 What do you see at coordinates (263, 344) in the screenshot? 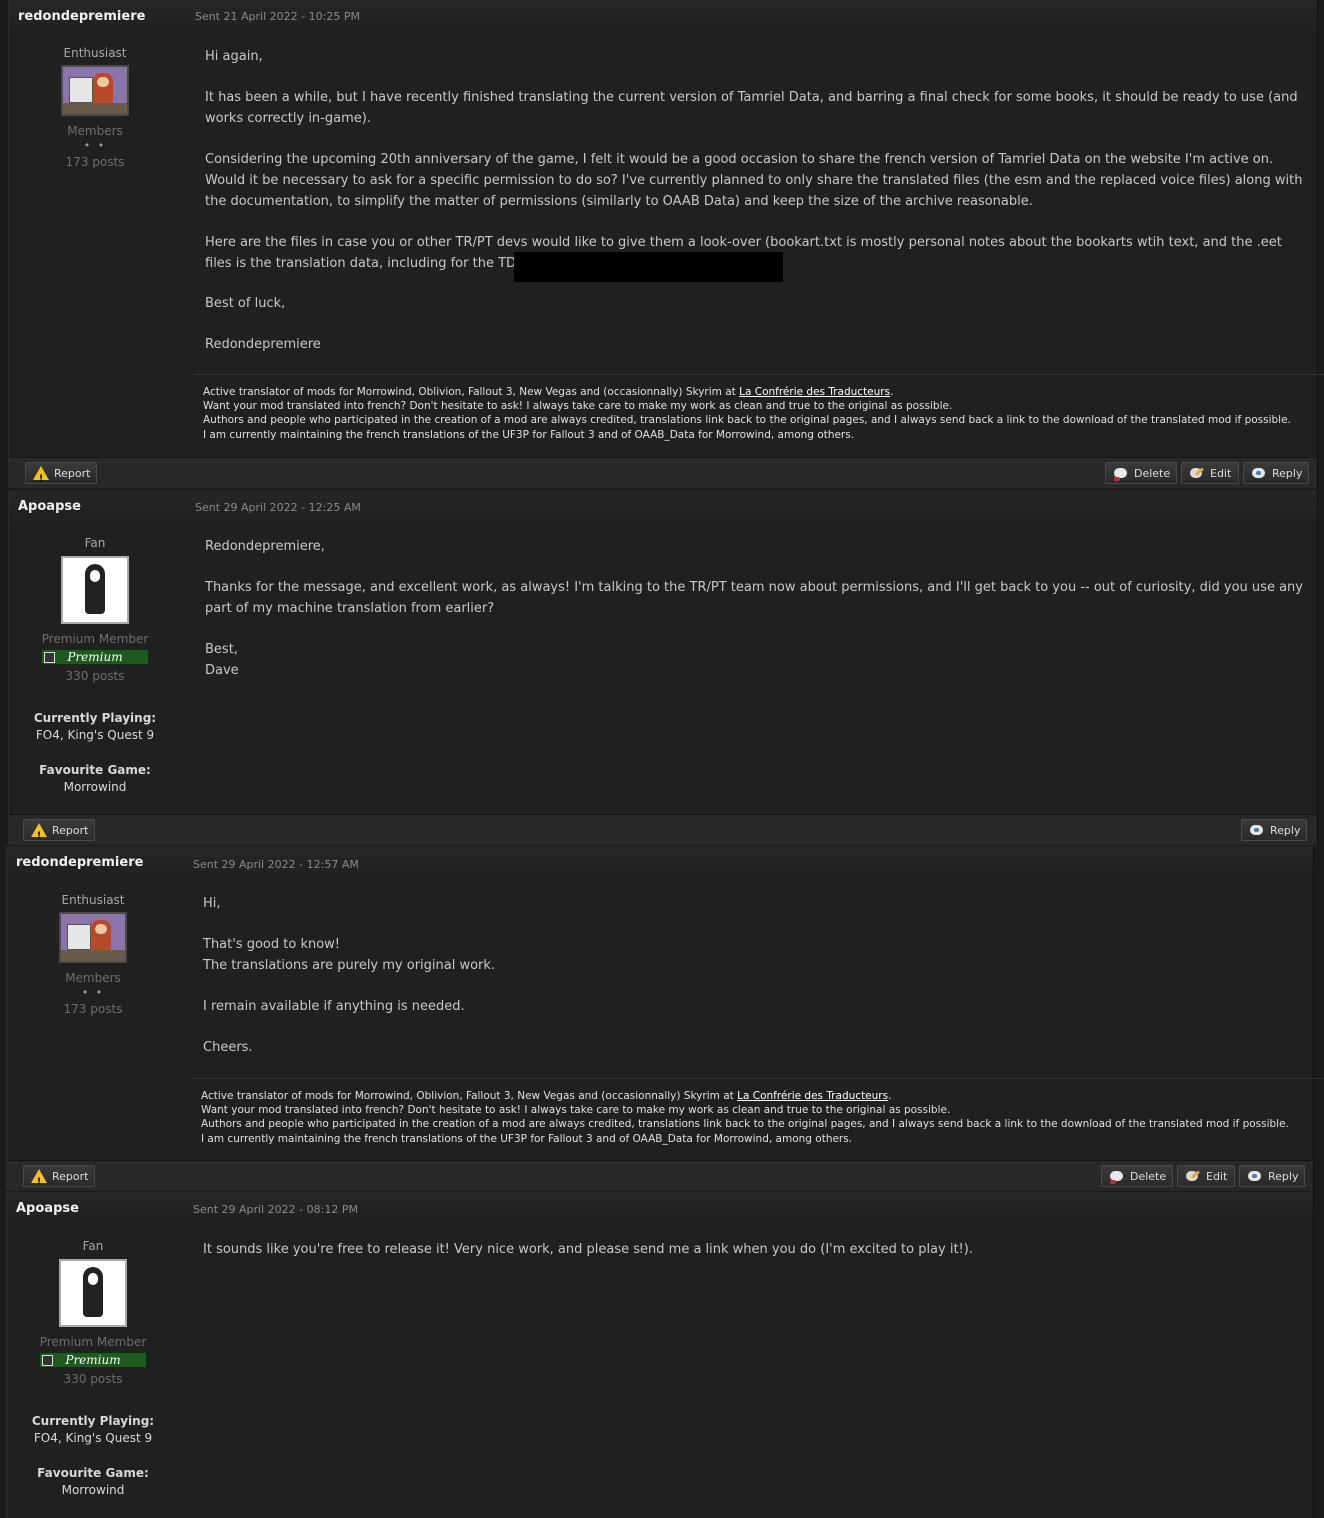
I see `post-paragraph: Redondepremiere` at bounding box center [263, 344].